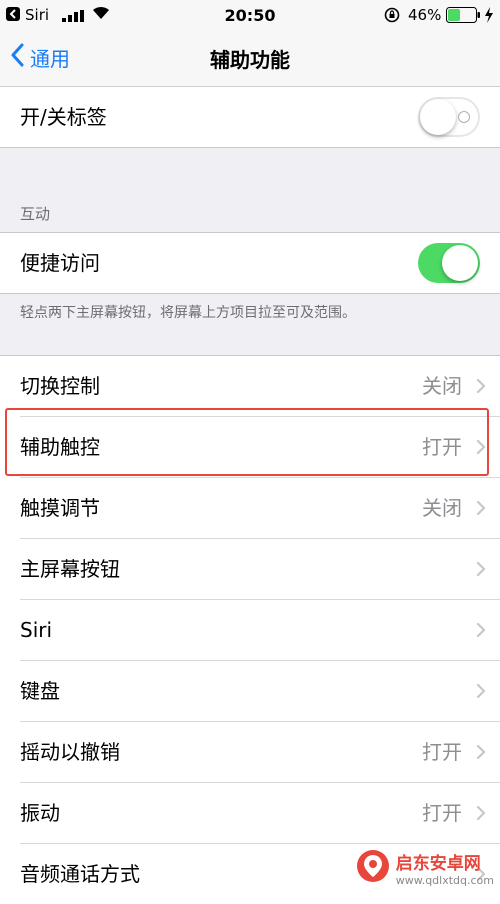  I want to click on list-item: 键盘, so click(260, 691).